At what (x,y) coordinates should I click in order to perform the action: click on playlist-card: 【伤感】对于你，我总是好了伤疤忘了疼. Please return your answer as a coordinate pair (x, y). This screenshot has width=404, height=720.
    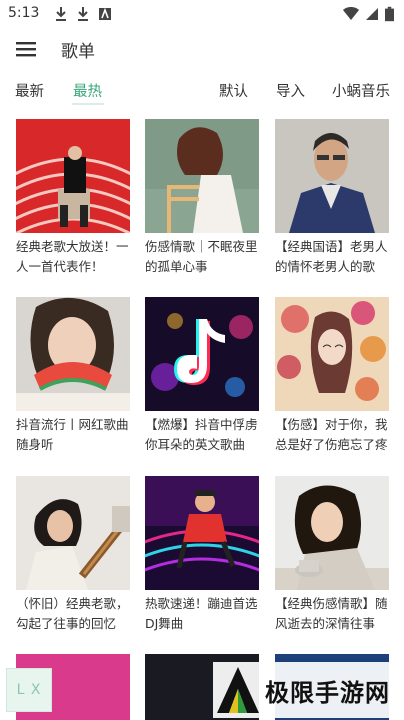
    Looking at the image, I should click on (333, 376).